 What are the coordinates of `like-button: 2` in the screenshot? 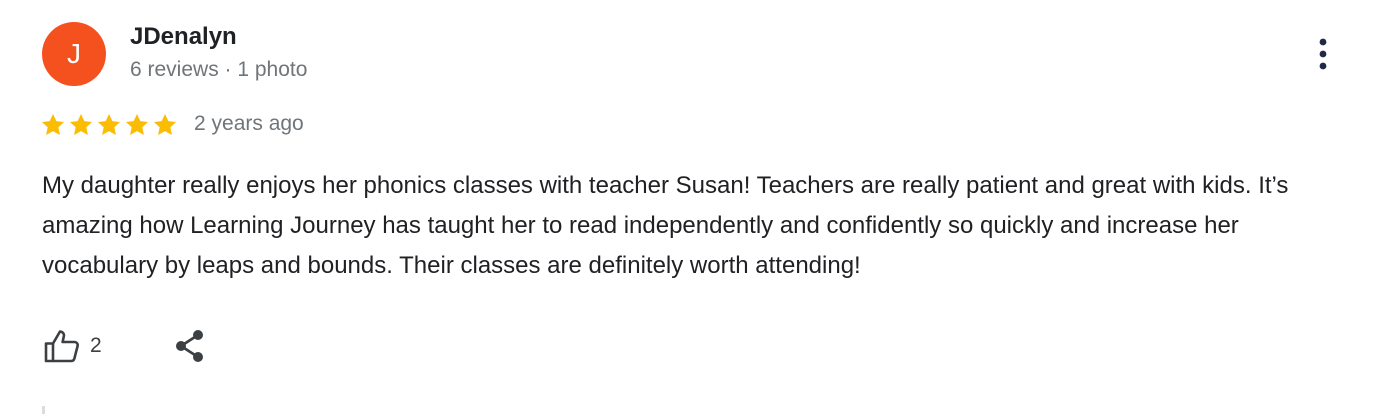 It's located at (72, 346).